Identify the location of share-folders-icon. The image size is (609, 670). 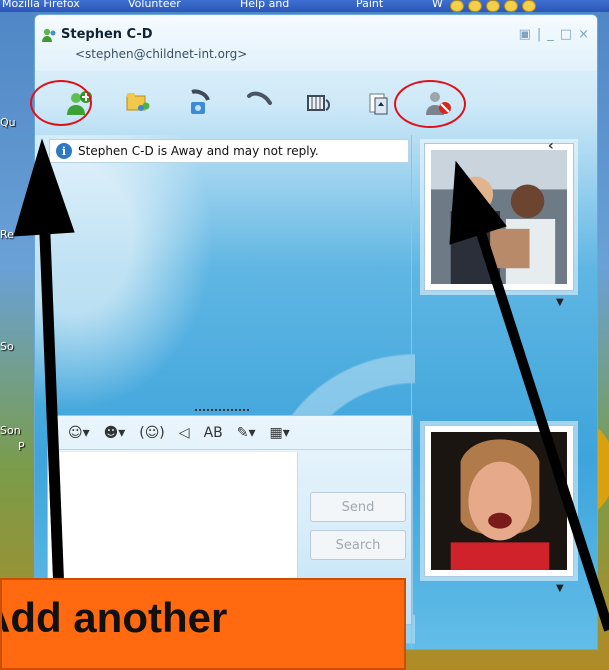
(138, 102).